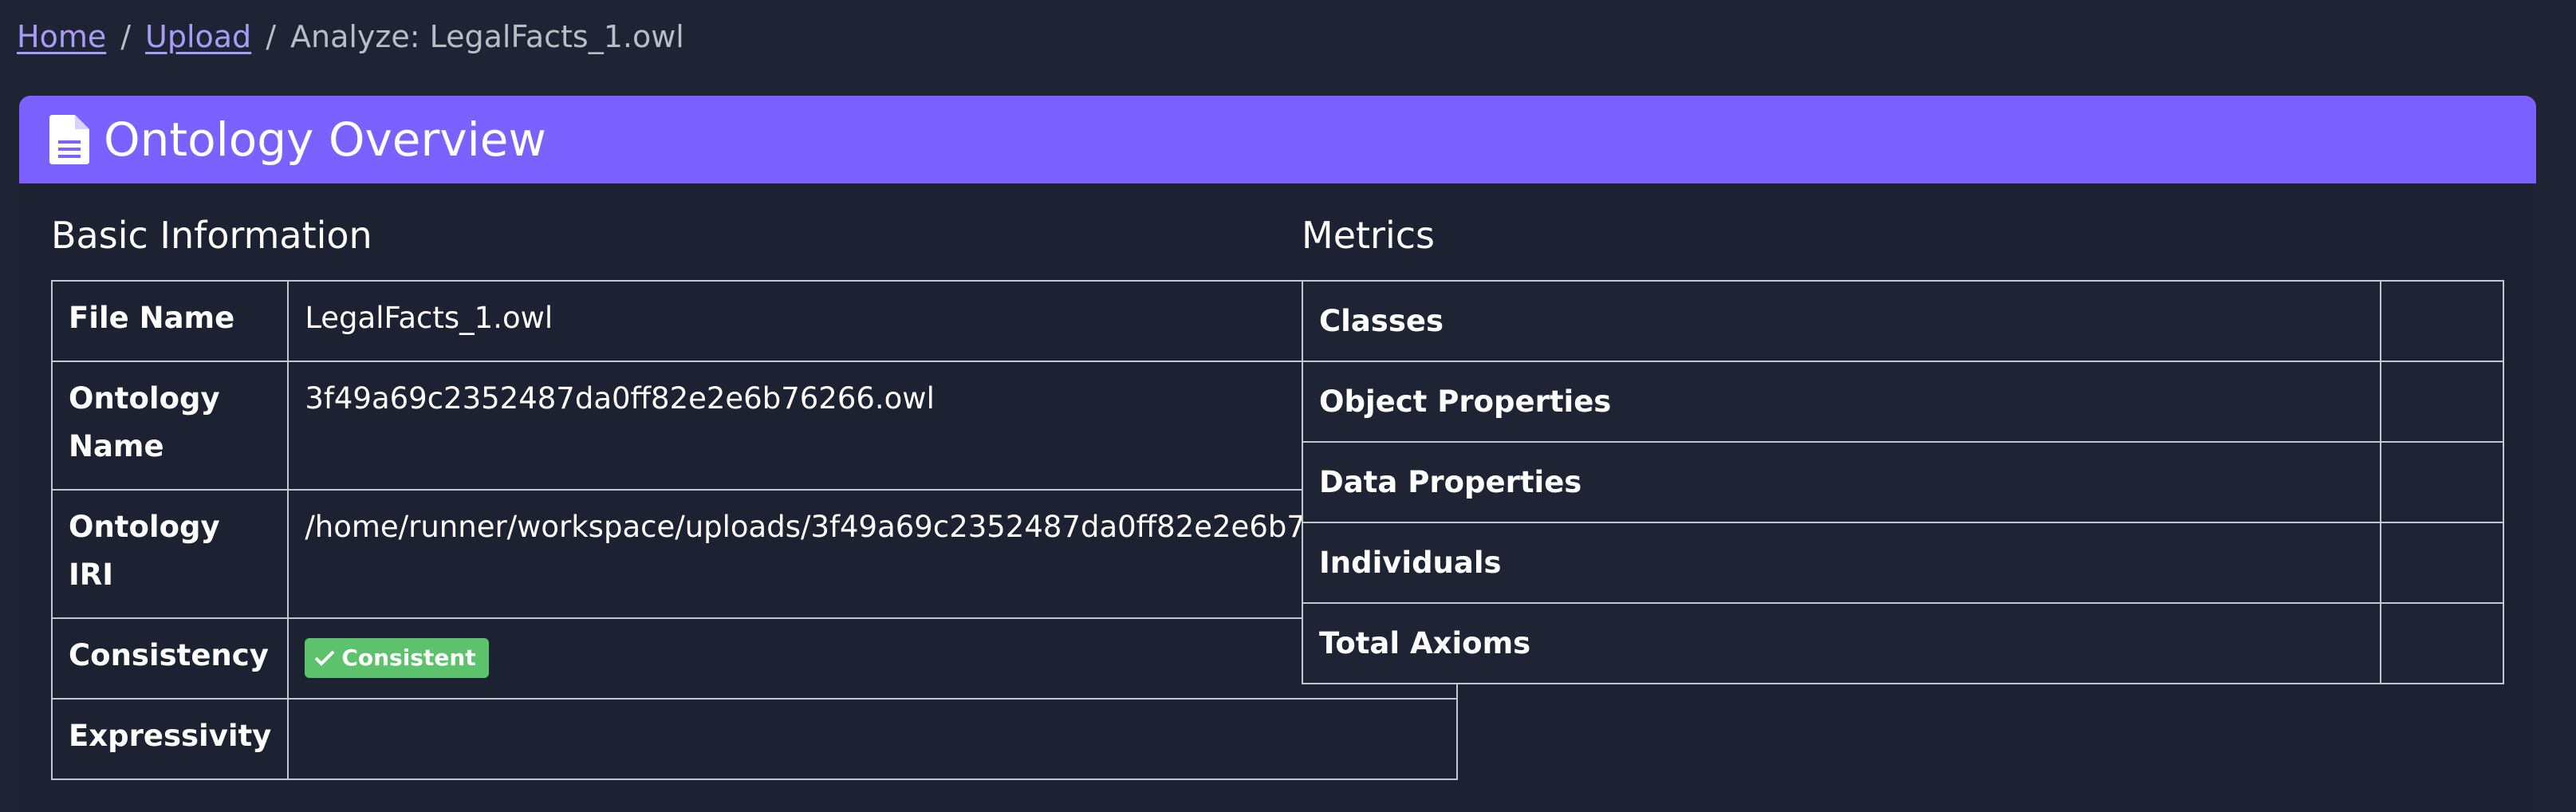  What do you see at coordinates (1841, 563) in the screenshot?
I see `individuals-label: Individuals` at bounding box center [1841, 563].